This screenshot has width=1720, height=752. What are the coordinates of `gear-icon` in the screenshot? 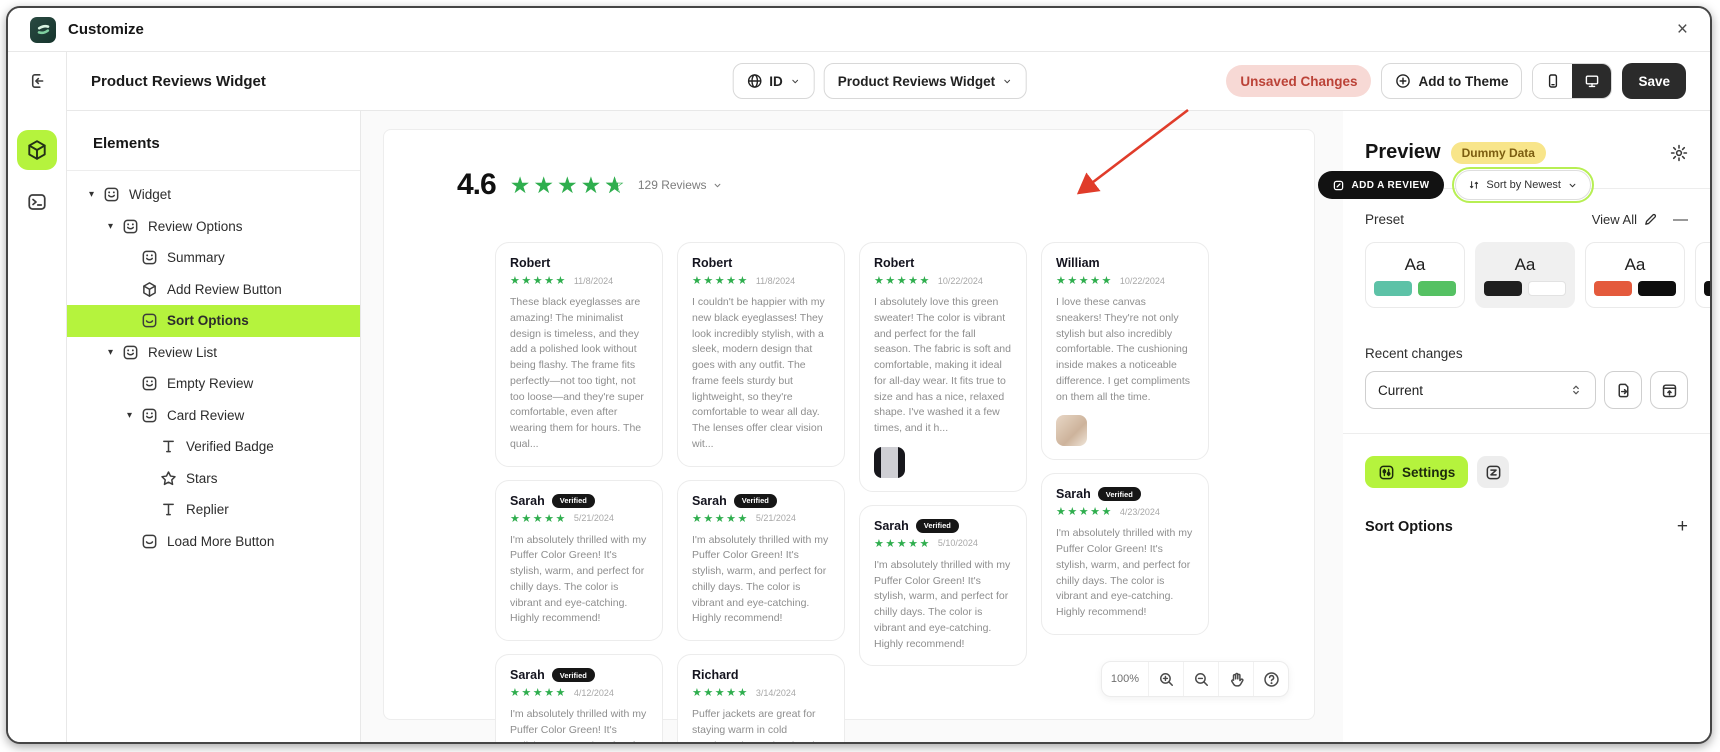 It's located at (1679, 153).